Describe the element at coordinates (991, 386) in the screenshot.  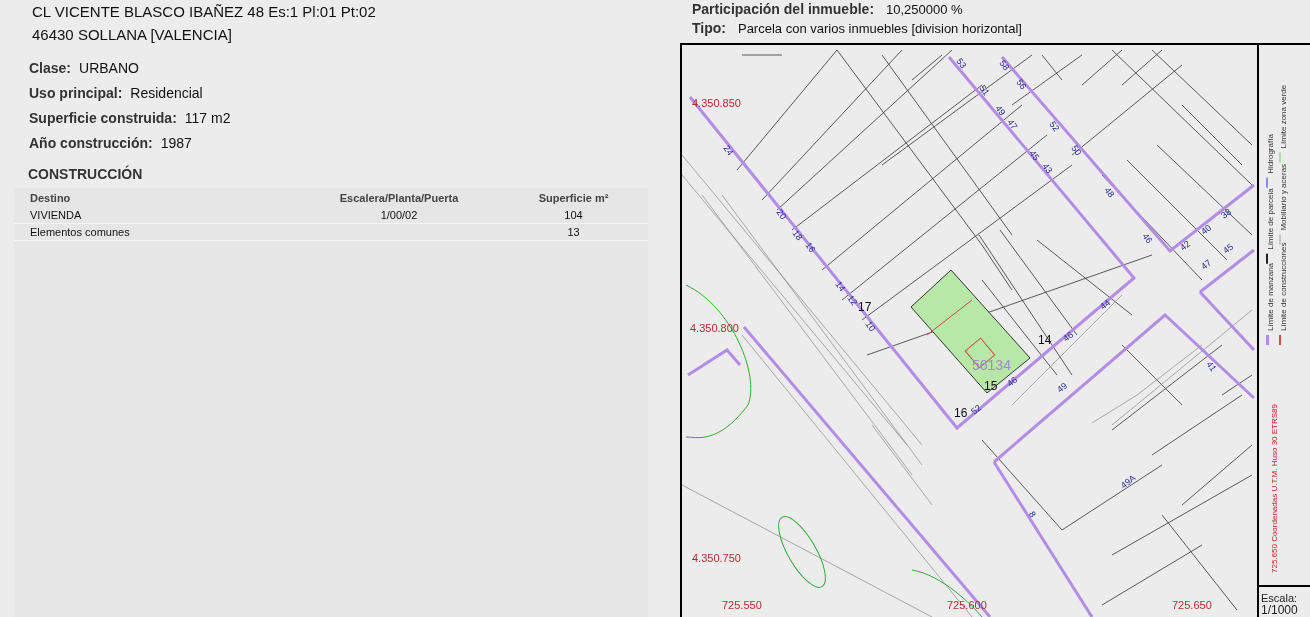
I see `block-number: 15` at that location.